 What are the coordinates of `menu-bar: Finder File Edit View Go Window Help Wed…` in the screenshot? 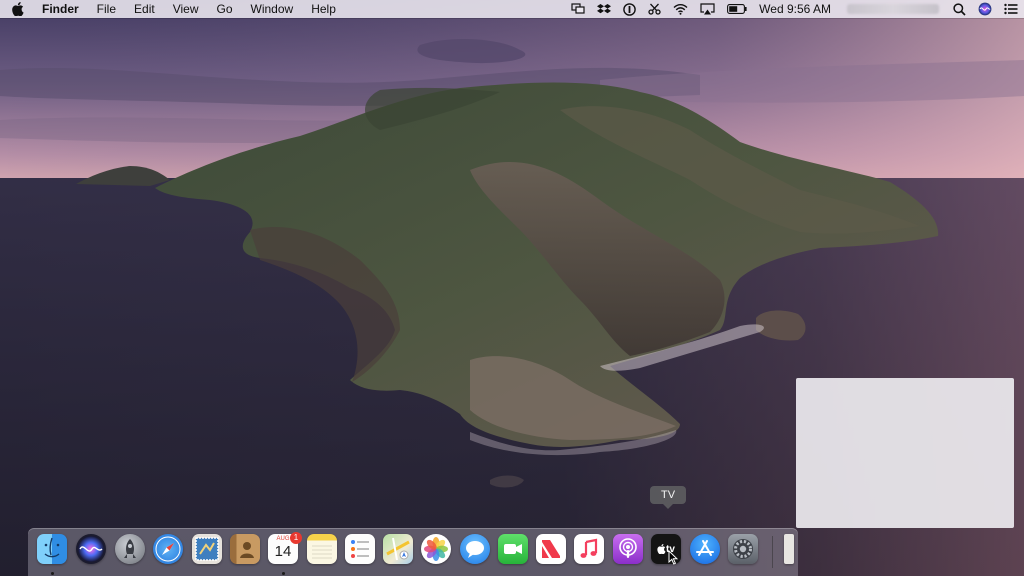 It's located at (512, 9).